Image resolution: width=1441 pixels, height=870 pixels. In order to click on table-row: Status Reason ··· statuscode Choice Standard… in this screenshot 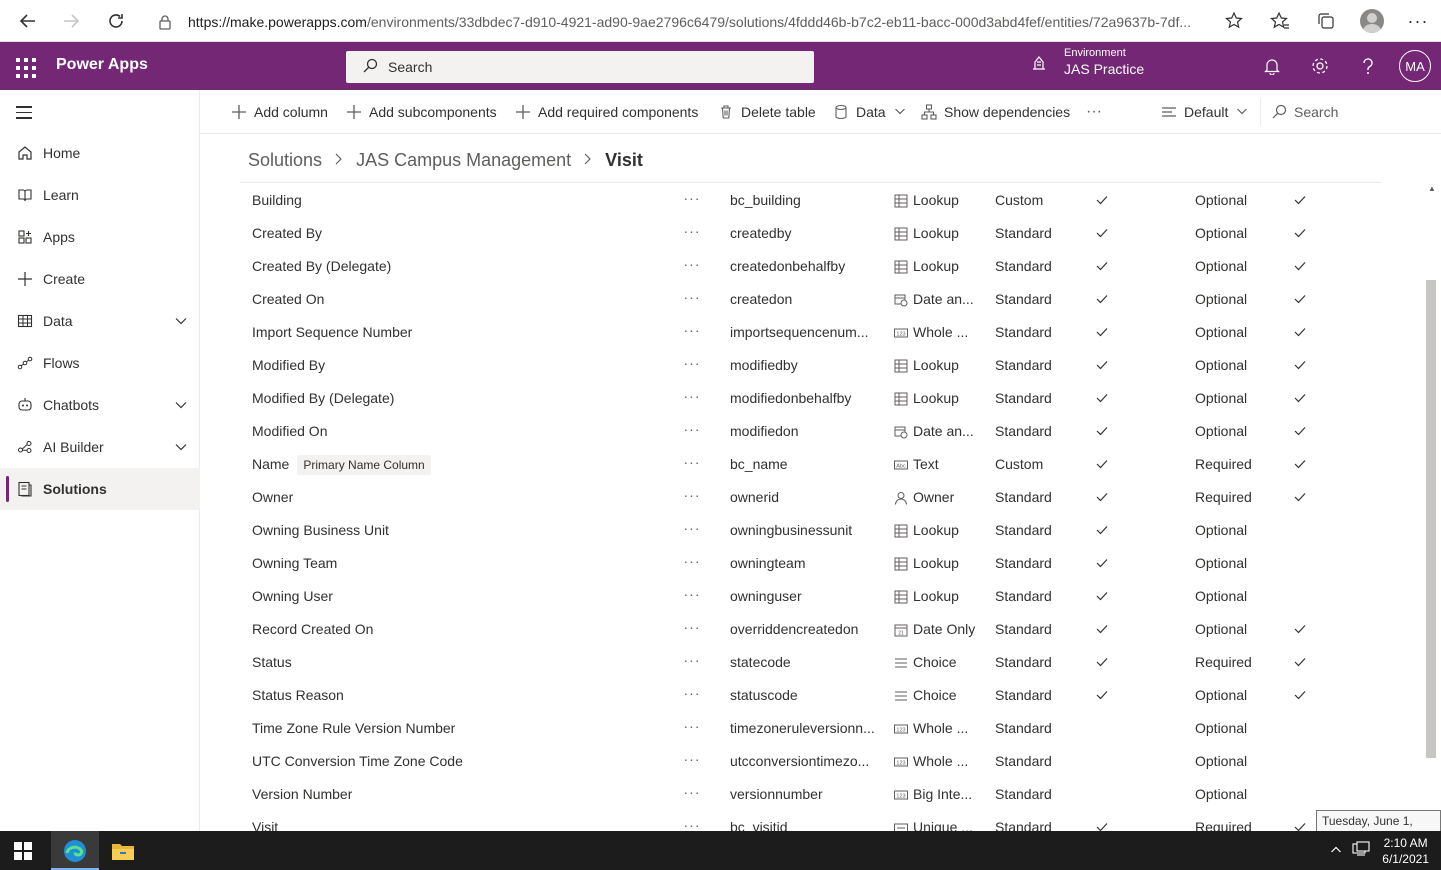, I will do `click(830, 695)`.